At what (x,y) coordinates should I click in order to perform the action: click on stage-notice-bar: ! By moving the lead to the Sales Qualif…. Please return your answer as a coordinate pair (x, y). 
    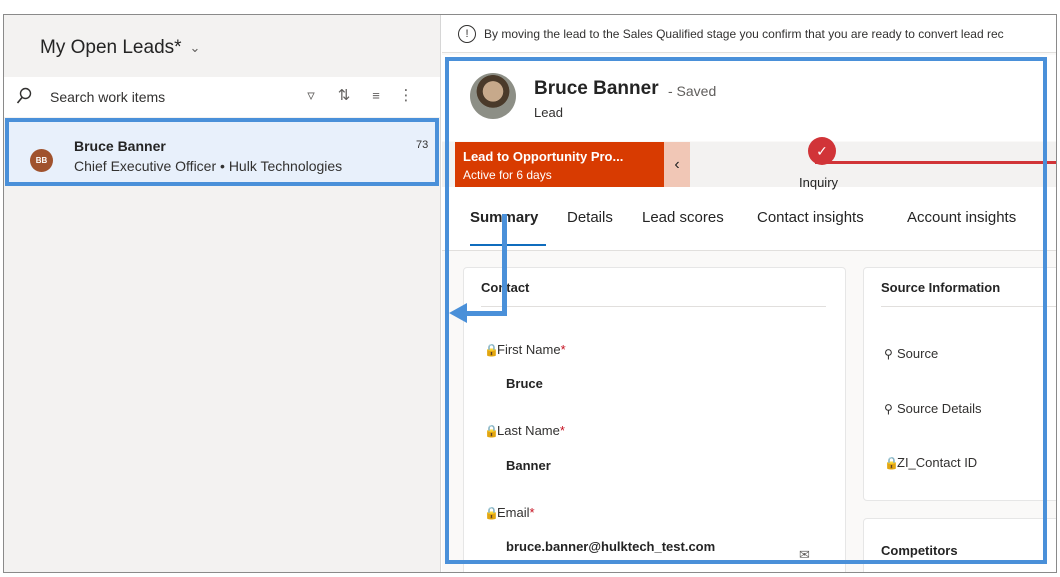
    Looking at the image, I should click on (749, 34).